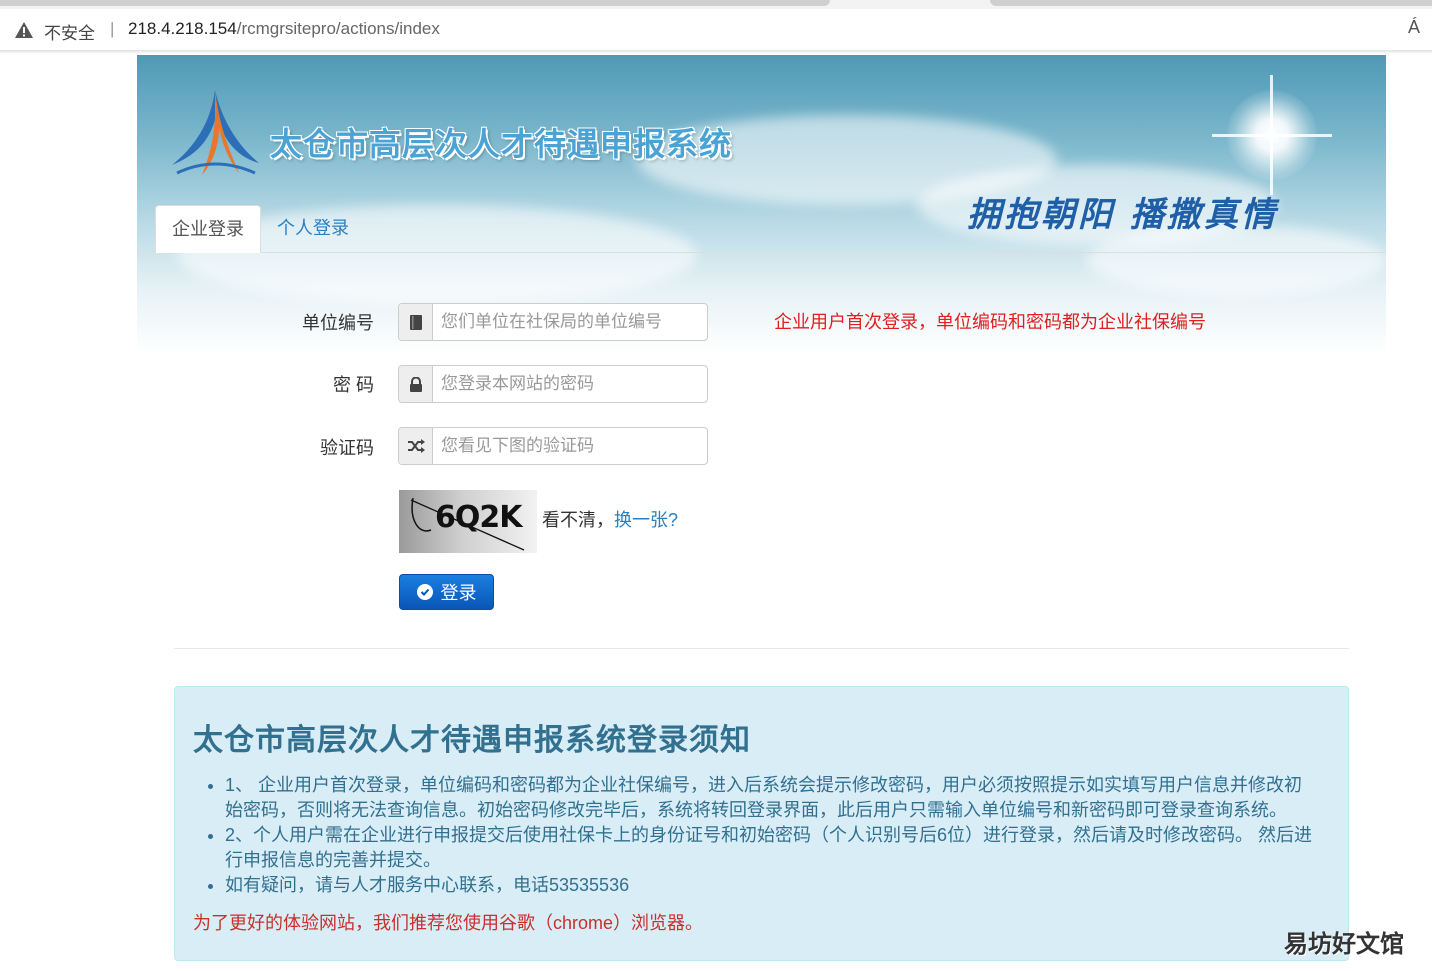 This screenshot has height=971, width=1432. What do you see at coordinates (578, 520) in the screenshot?
I see `captcha-unclear-text: 看不清，` at bounding box center [578, 520].